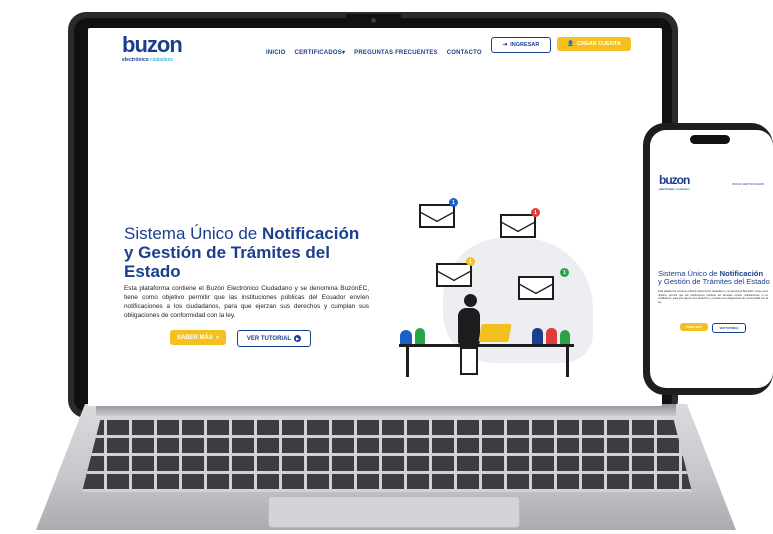  What do you see at coordinates (387, 456) in the screenshot?
I see `keyboard` at bounding box center [387, 456].